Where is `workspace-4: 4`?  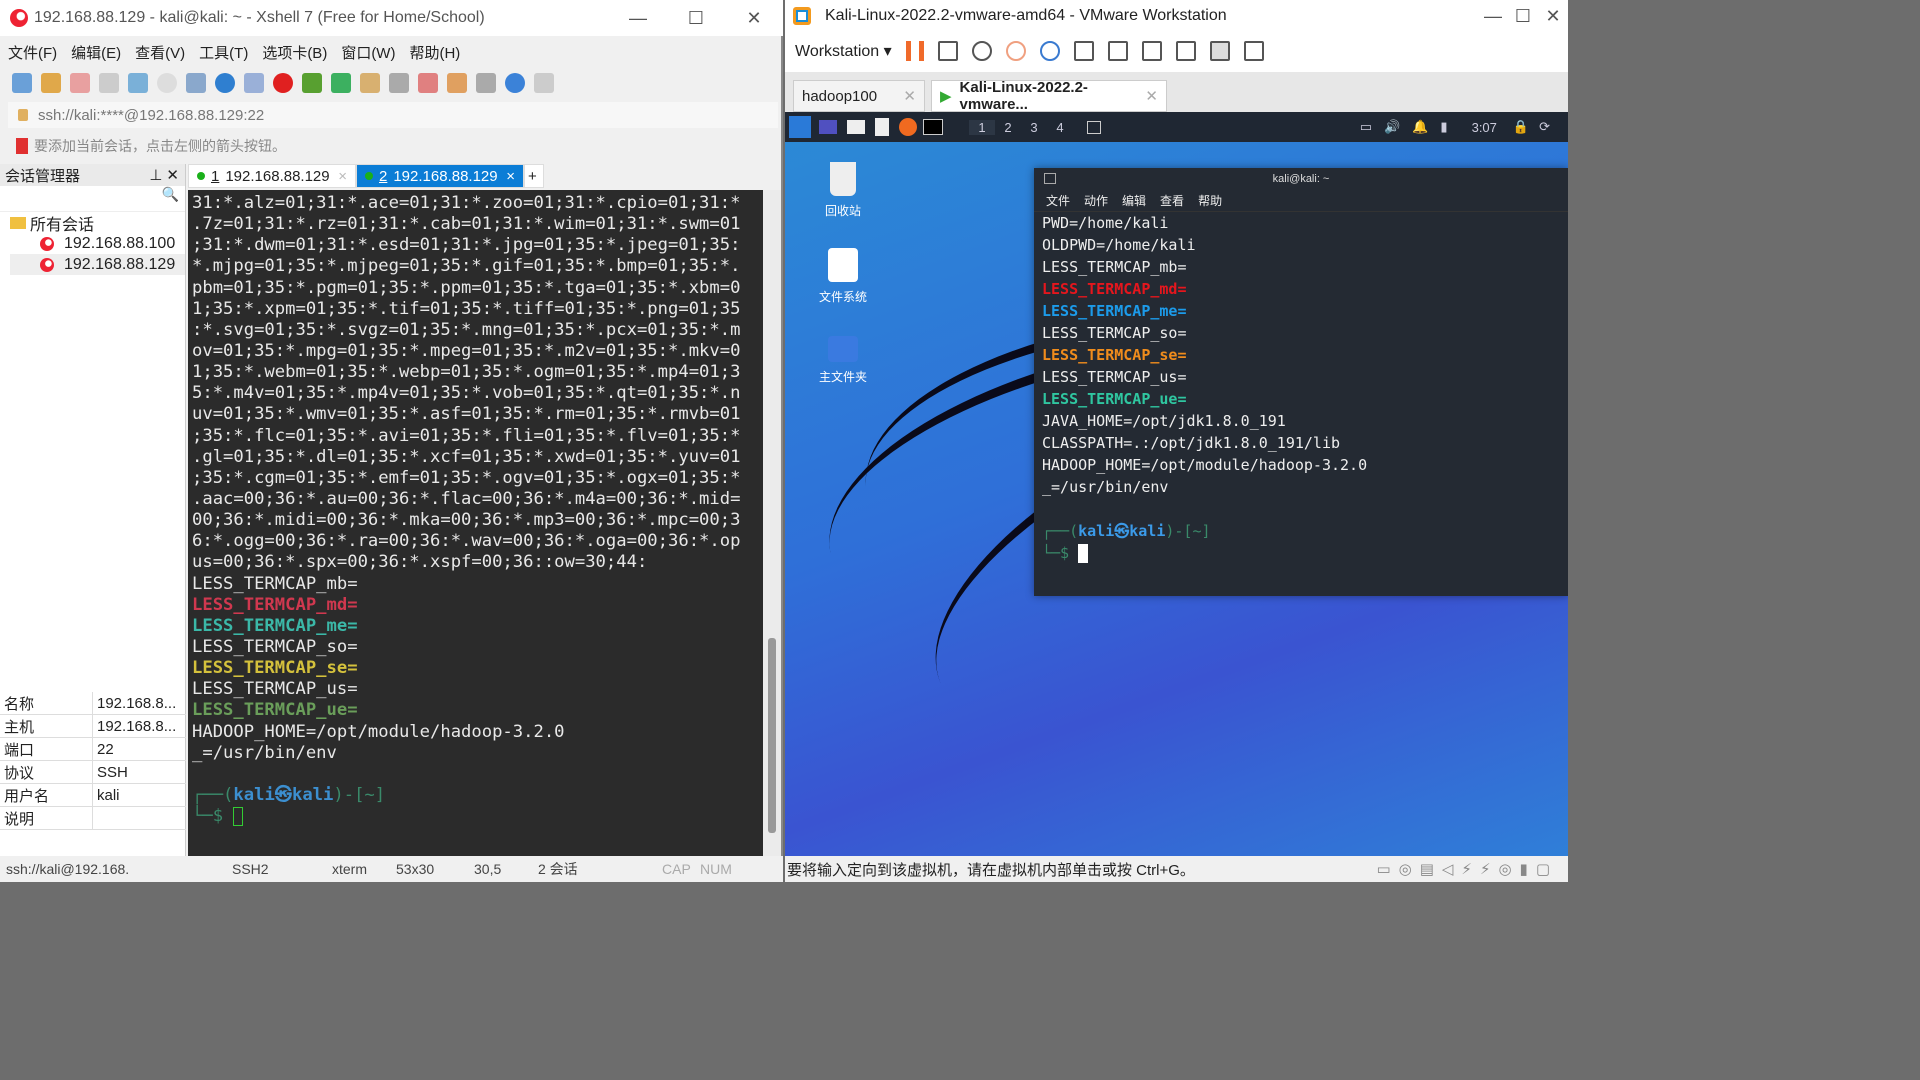
workspace-4: 4 is located at coordinates (1060, 127).